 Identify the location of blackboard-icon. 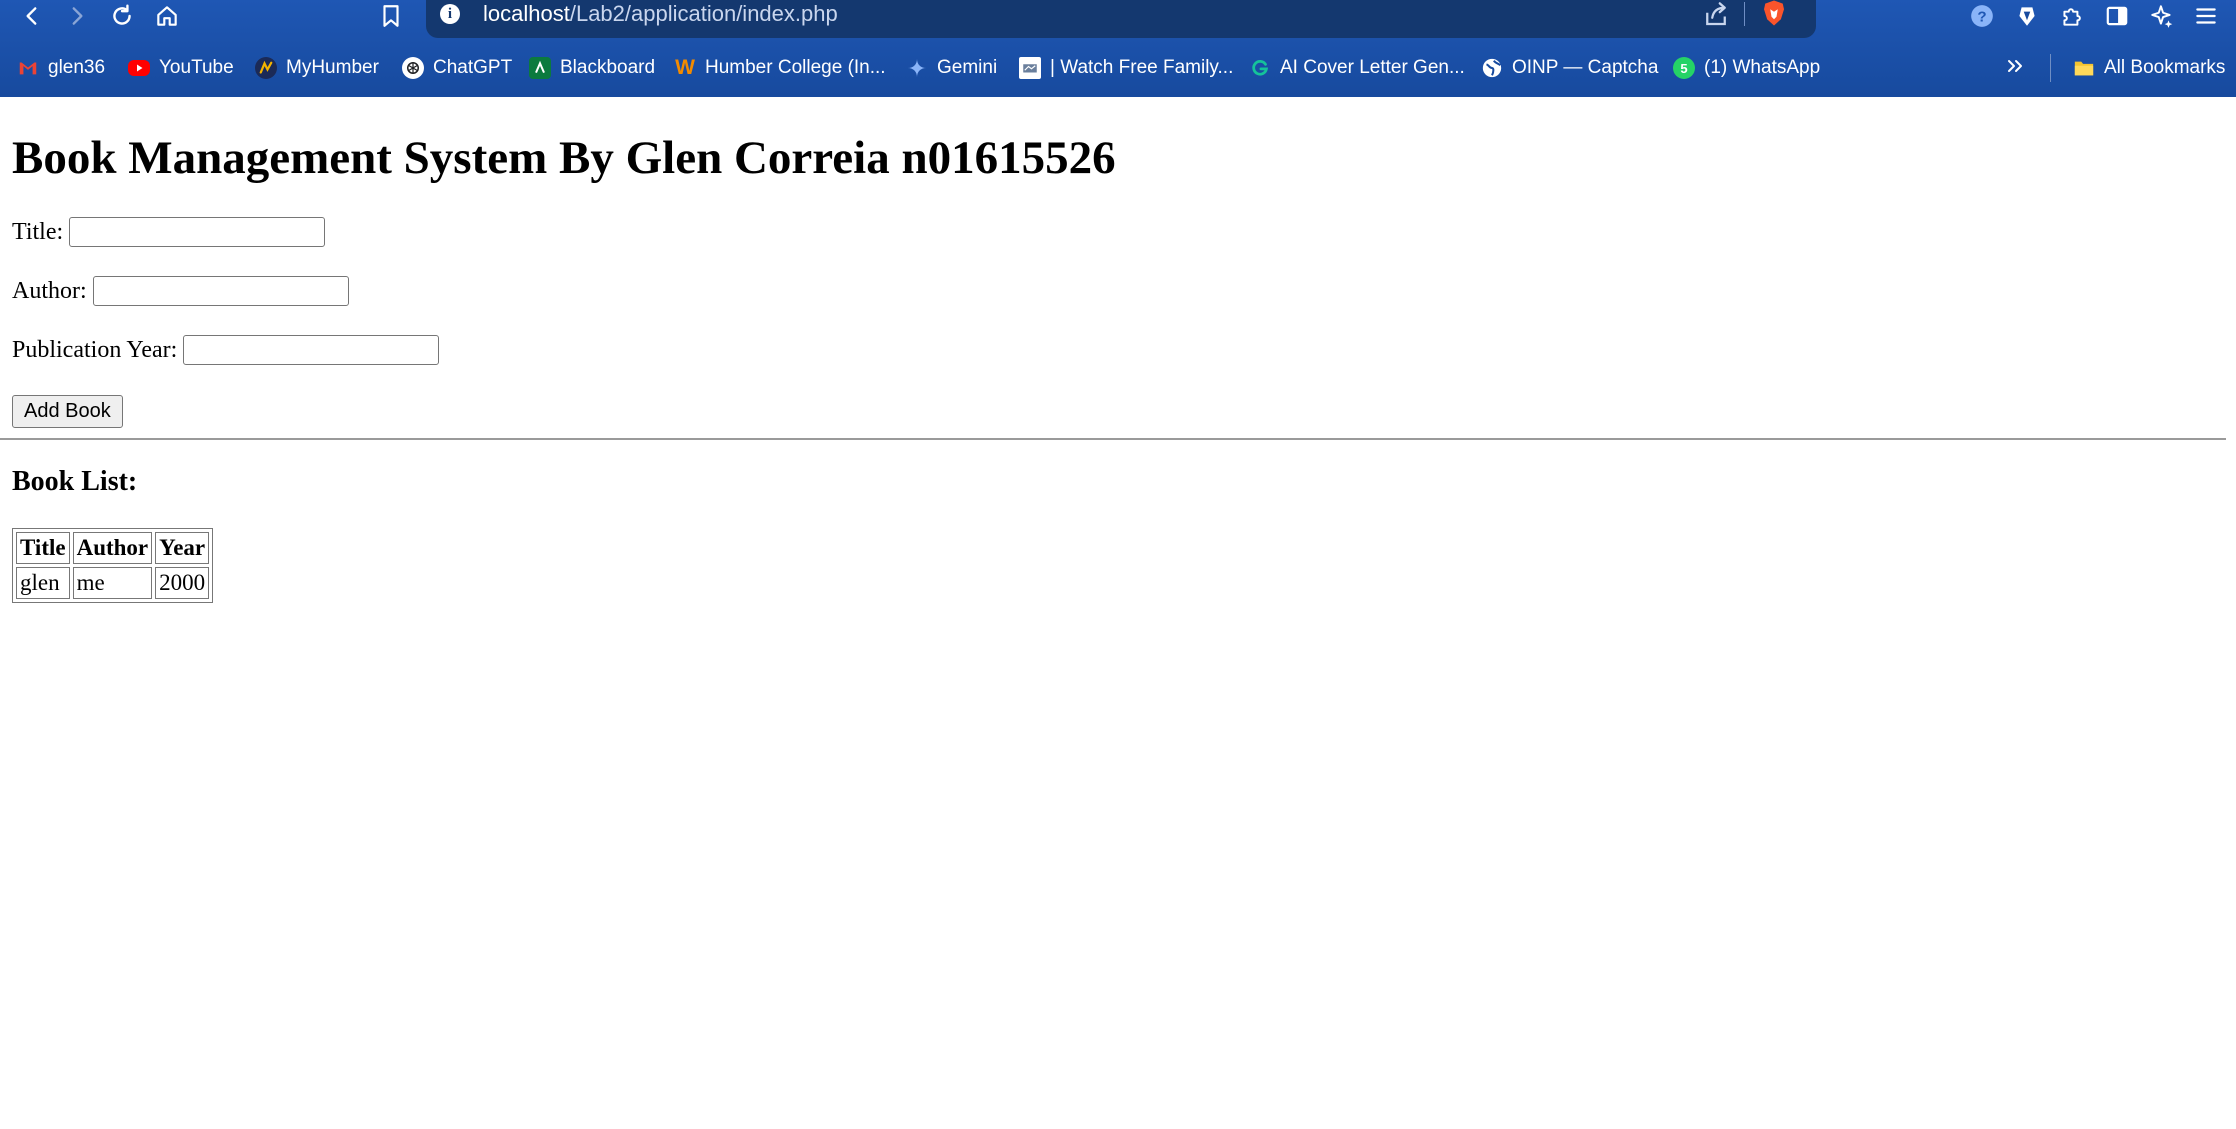
(540, 68).